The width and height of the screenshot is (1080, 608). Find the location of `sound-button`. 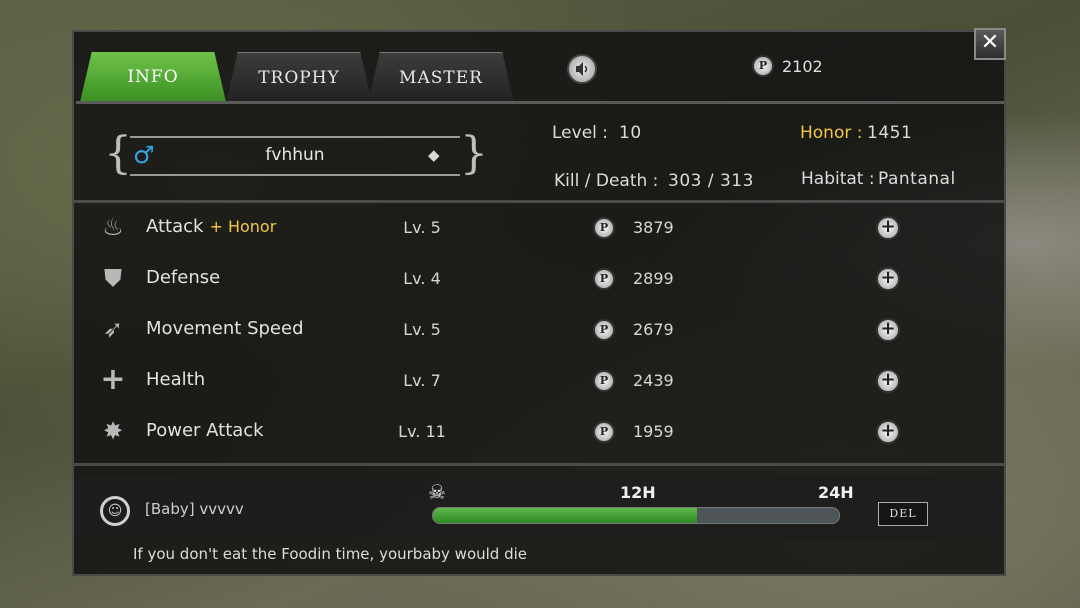

sound-button is located at coordinates (582, 69).